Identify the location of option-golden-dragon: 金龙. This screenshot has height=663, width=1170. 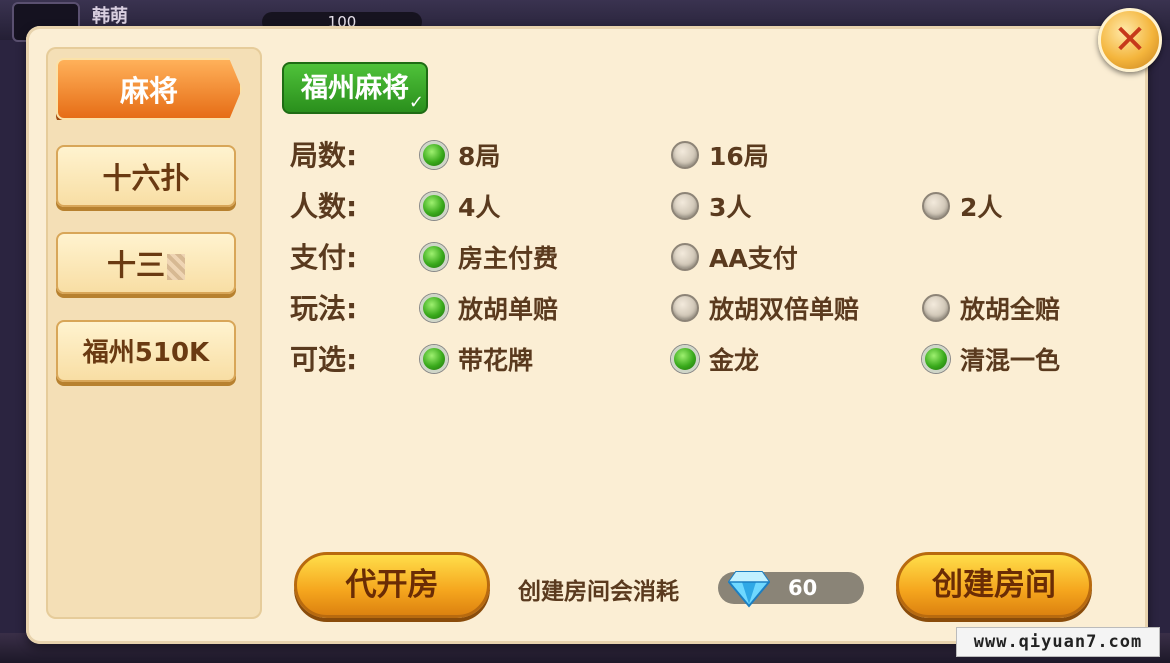
(715, 359).